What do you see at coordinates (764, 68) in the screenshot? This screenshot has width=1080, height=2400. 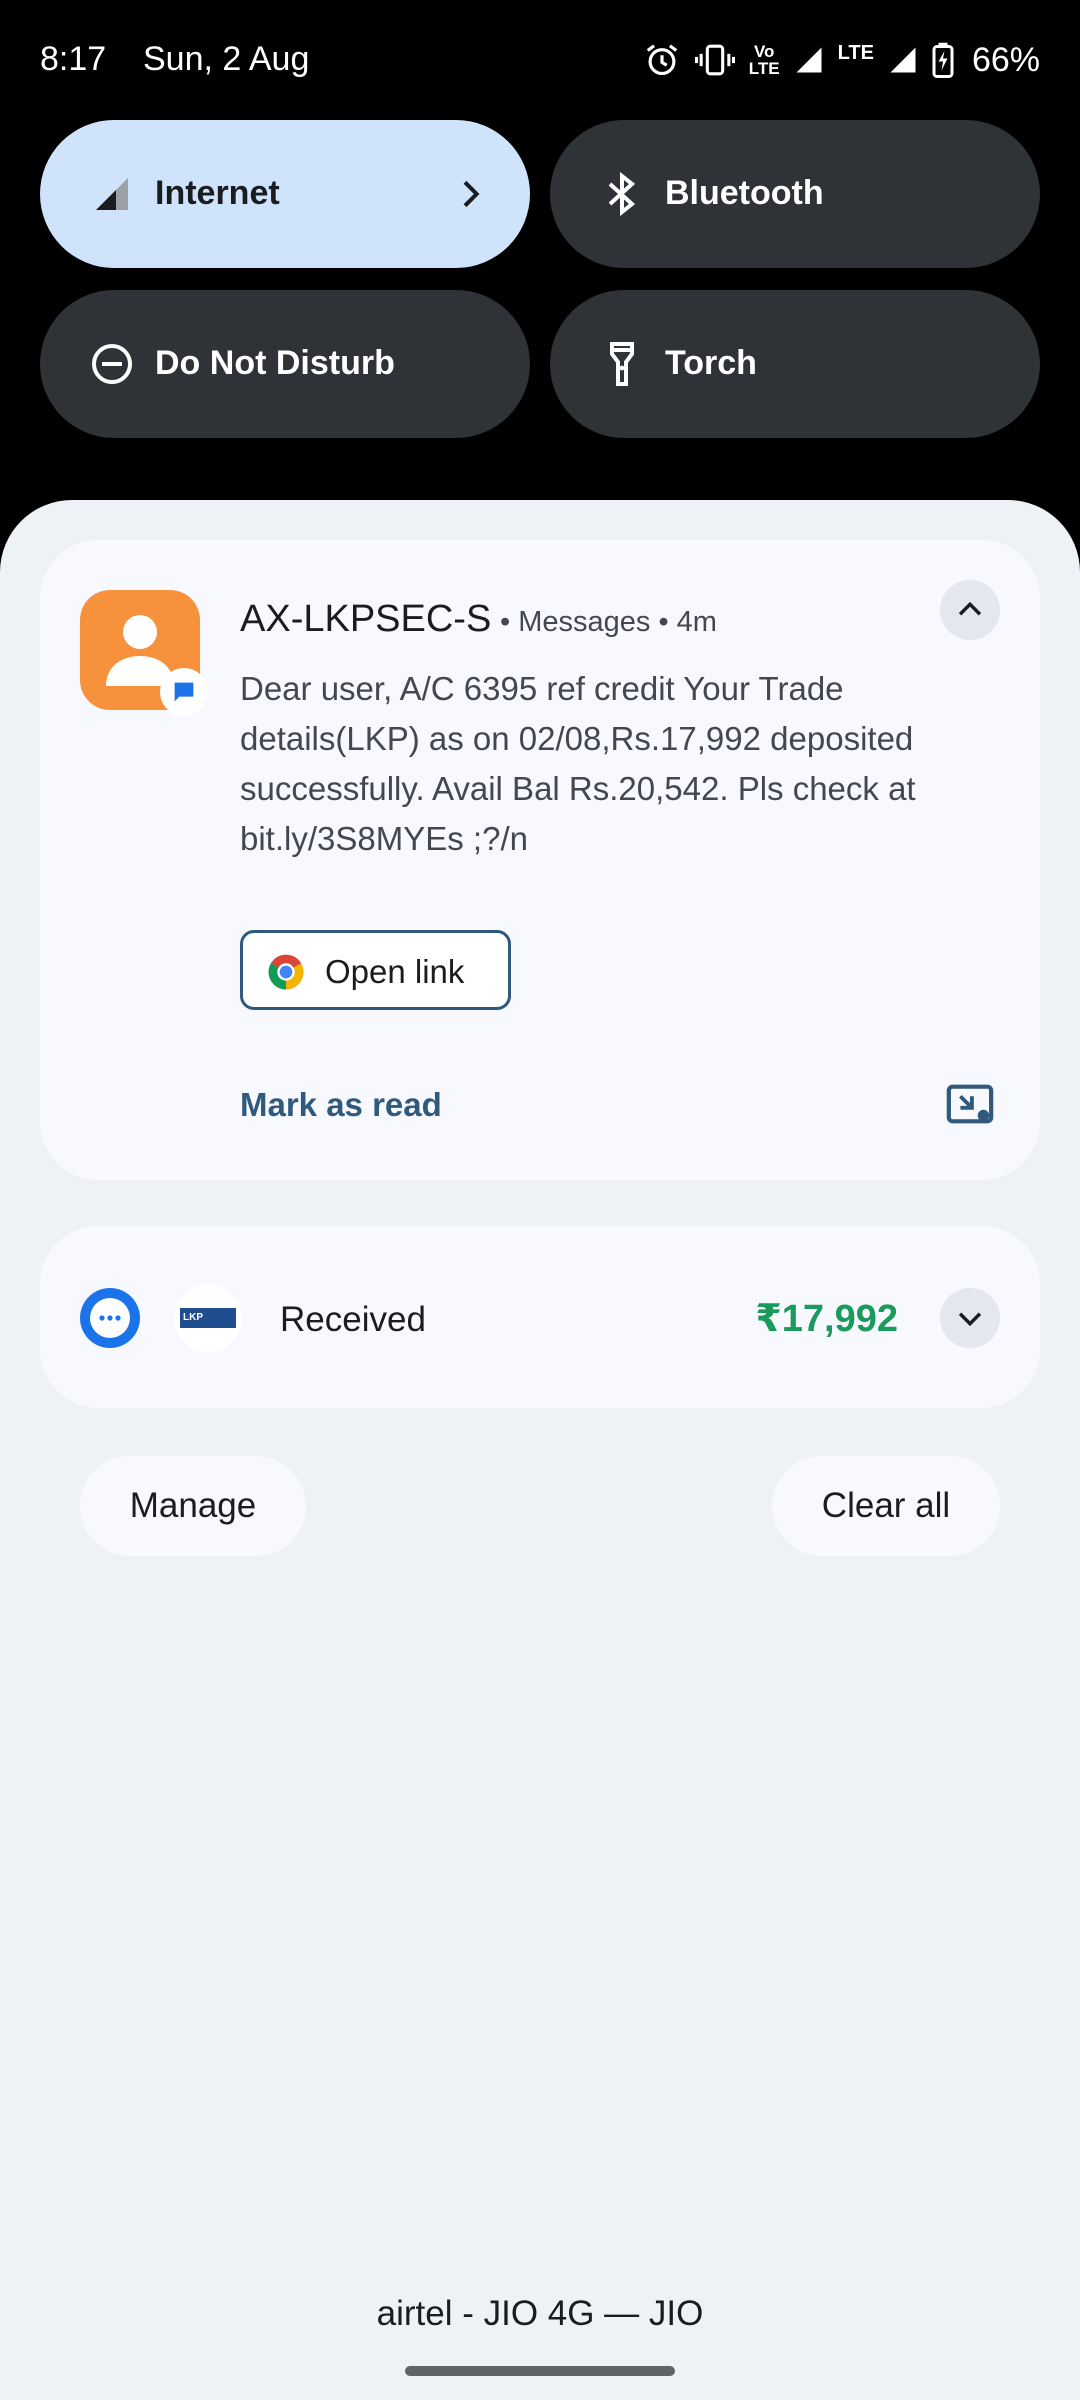 I see `volte-bottom-text: LTE` at bounding box center [764, 68].